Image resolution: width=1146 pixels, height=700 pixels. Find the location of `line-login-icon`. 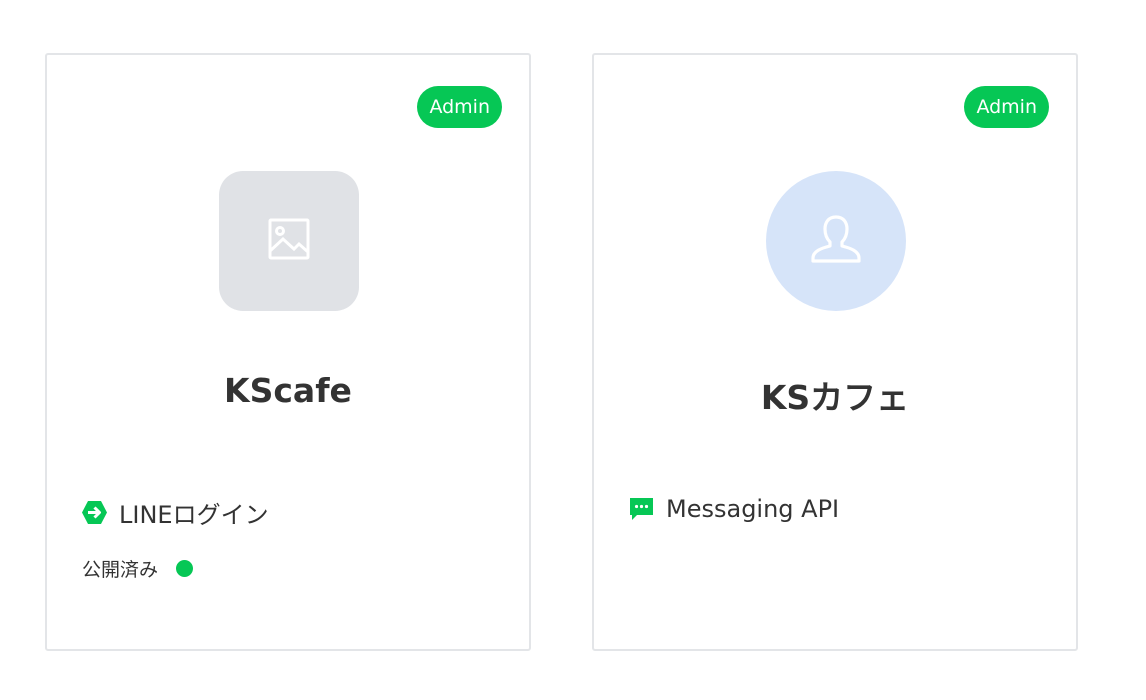

line-login-icon is located at coordinates (94, 512).